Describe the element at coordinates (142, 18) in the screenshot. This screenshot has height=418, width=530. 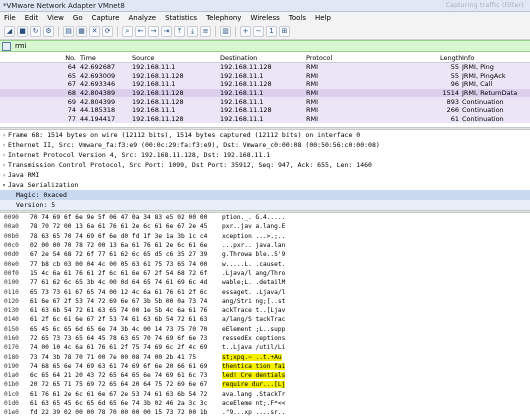
I see `menu-analyze: Analyze` at that location.